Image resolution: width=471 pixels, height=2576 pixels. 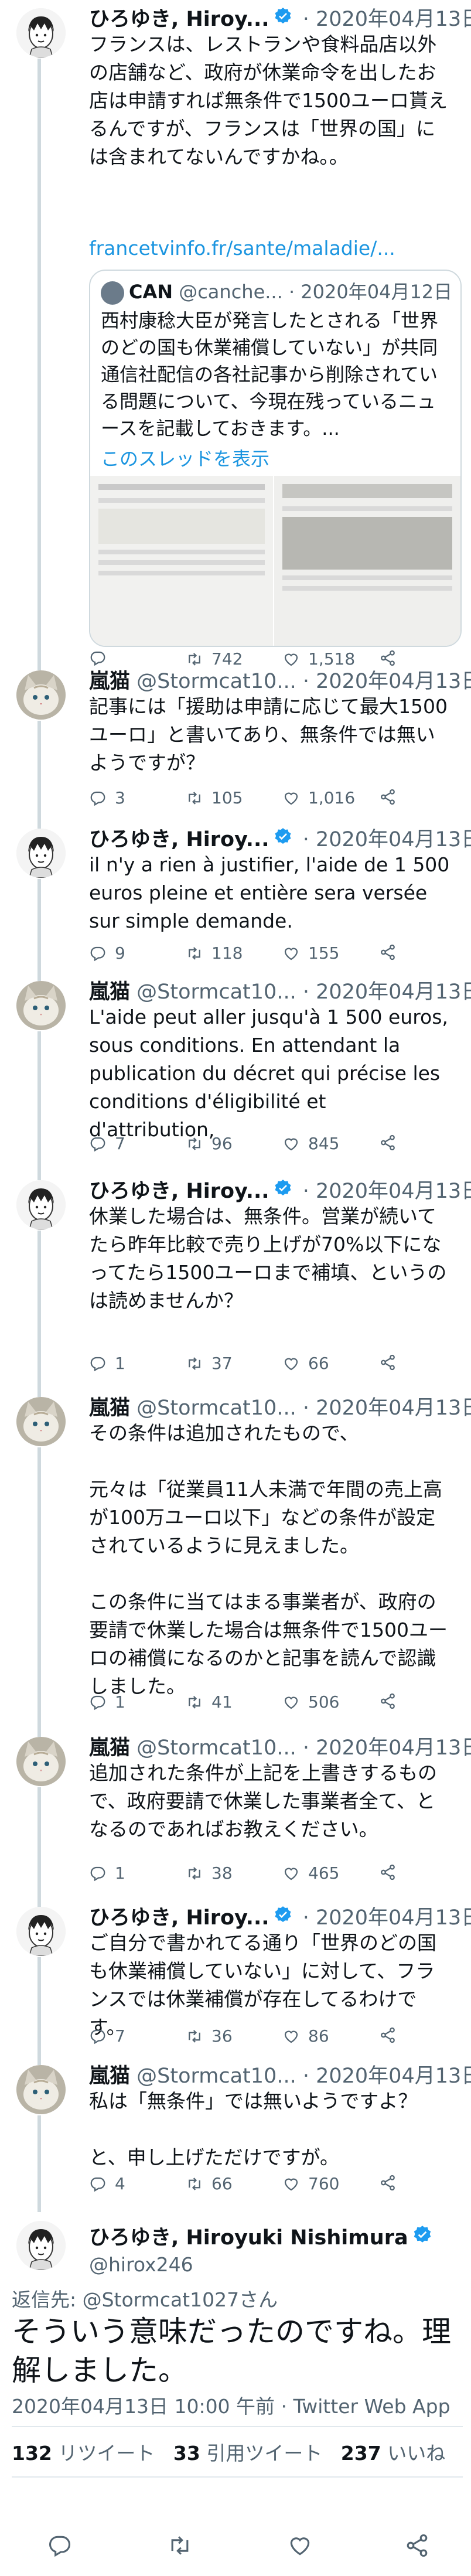 I want to click on retweet-button: 36, so click(x=209, y=2036).